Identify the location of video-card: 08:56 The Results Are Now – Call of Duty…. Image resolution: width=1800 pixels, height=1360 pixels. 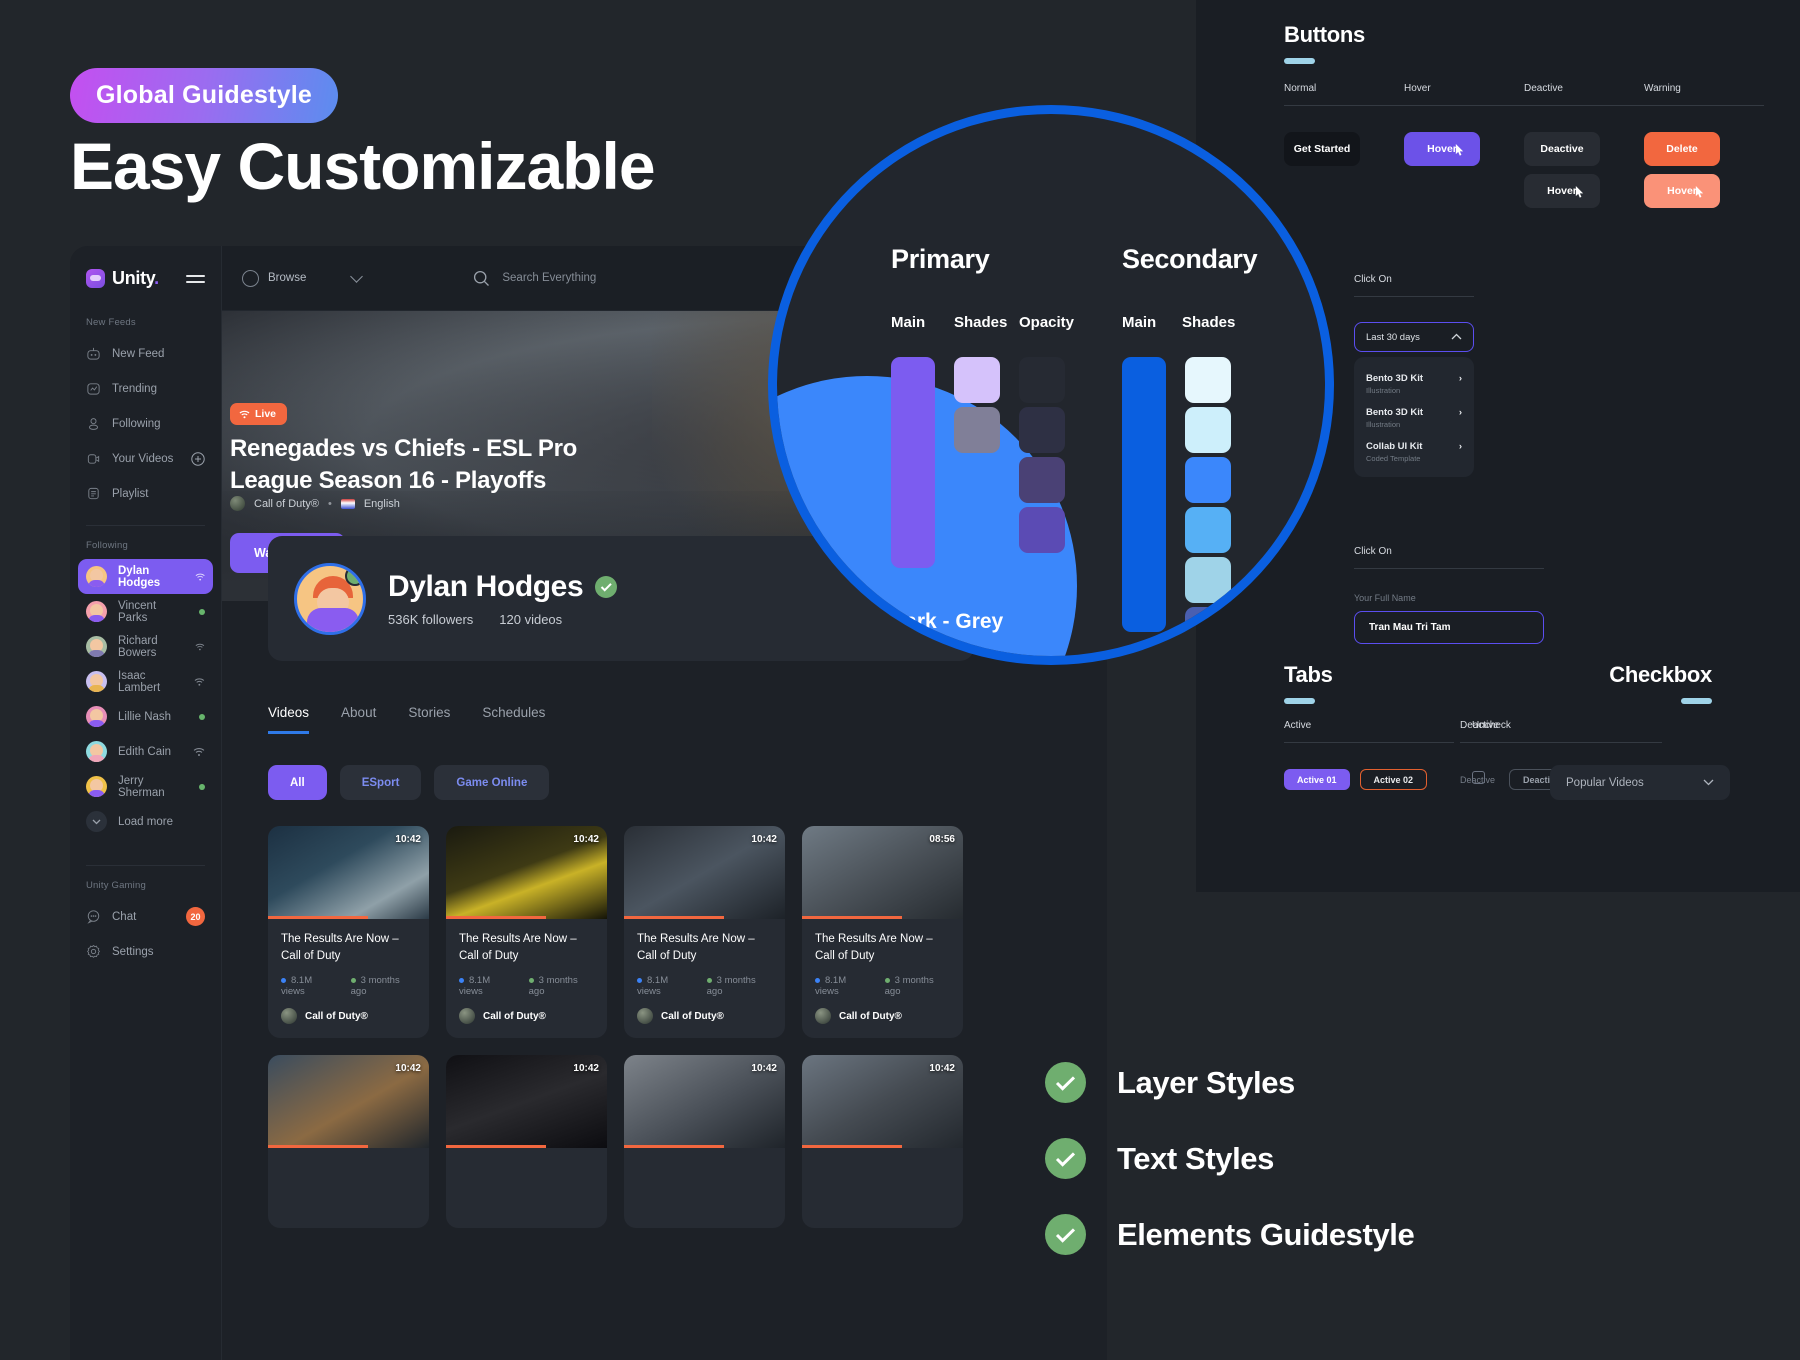
(882, 932).